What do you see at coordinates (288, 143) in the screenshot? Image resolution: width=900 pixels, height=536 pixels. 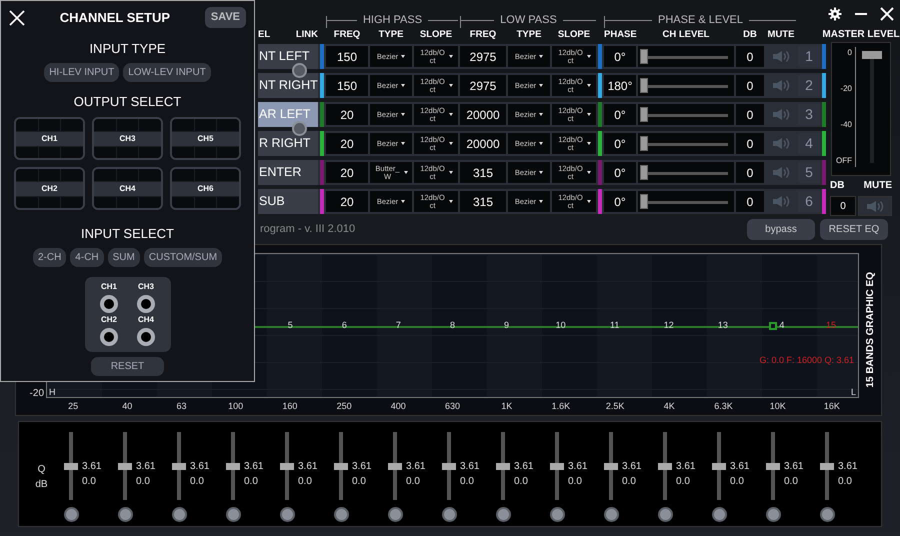 I see `channel-name: R RIGHT` at bounding box center [288, 143].